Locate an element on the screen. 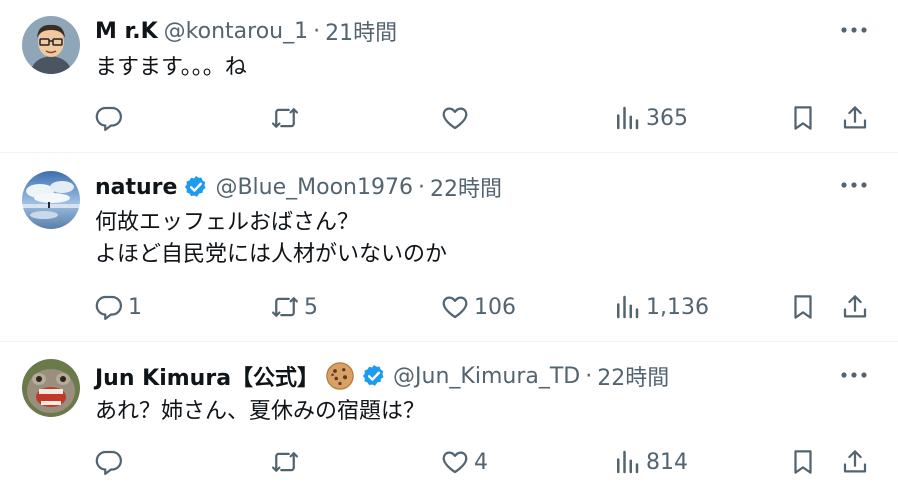 The image size is (898, 498). like-count: 4 is located at coordinates (481, 462).